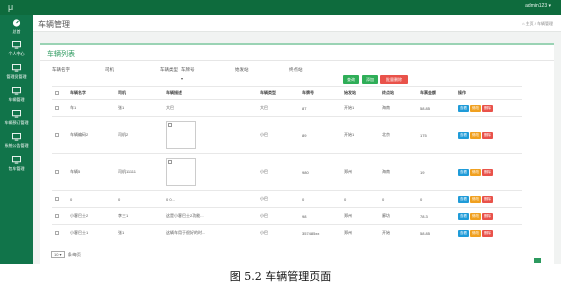 The width and height of the screenshot is (561, 292). I want to click on breadcrumb: ⌂ 主页 / 车辆管理, so click(537, 24).